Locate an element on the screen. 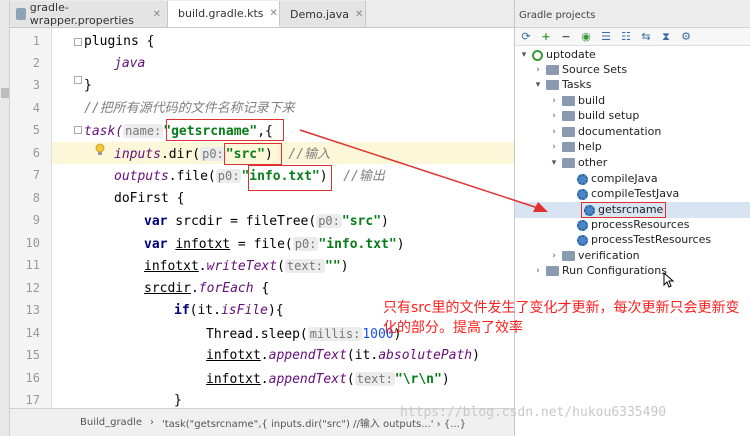 This screenshot has width=750, height=436. tree-node-build-setup: › build setup is located at coordinates (594, 116).